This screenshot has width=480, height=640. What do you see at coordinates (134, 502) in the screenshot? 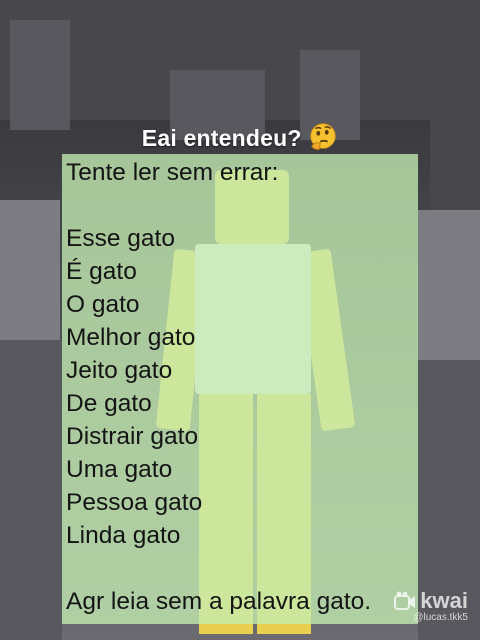
I see `card-line: Pessoa gato` at bounding box center [134, 502].